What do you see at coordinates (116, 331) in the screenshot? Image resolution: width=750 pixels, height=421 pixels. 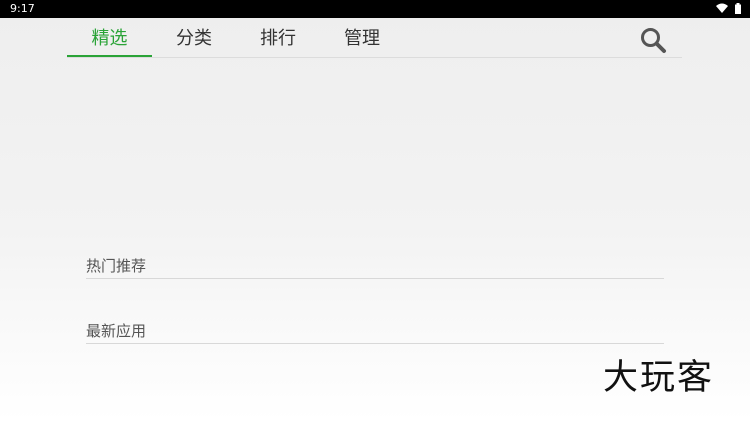 I see `section-title-latest: 最新应用` at bounding box center [116, 331].